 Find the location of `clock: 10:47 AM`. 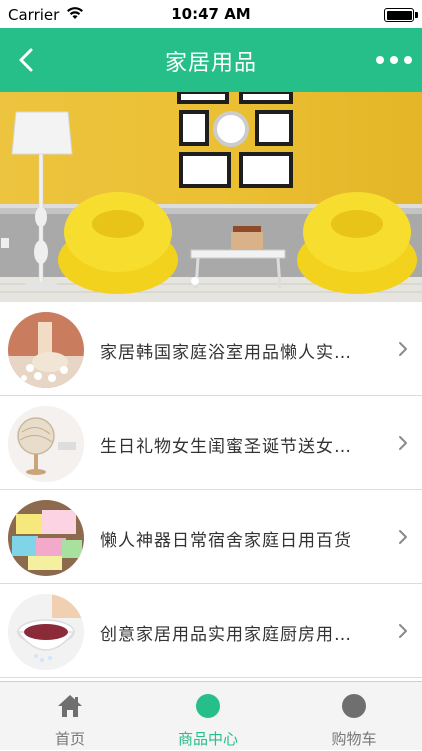

clock: 10:47 AM is located at coordinates (211, 14).